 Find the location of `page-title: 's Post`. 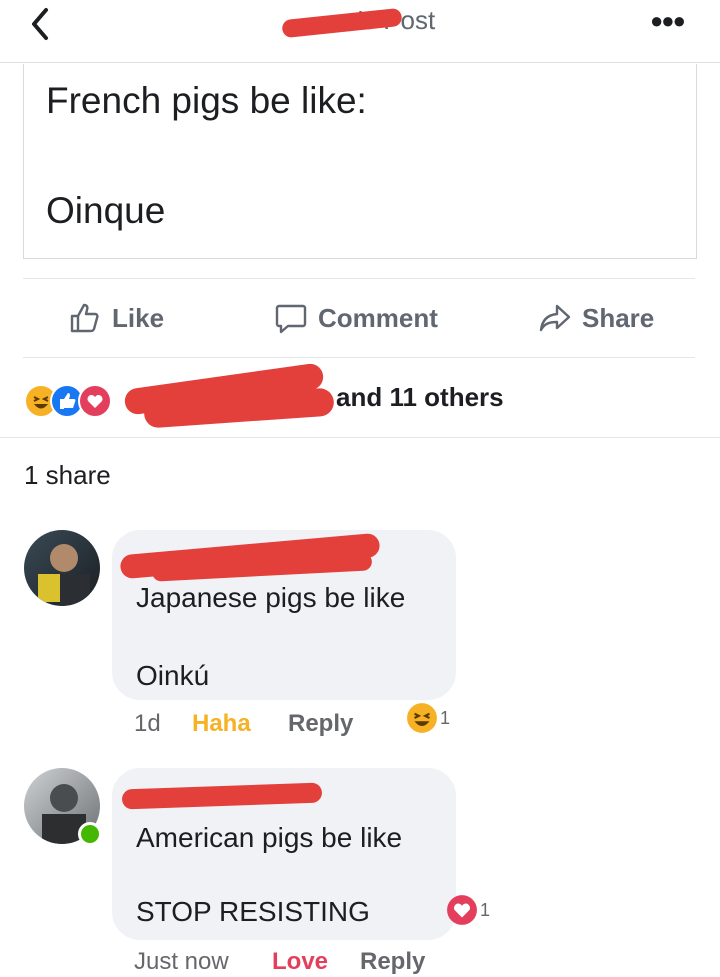

page-title: 's Post is located at coordinates (360, 20).